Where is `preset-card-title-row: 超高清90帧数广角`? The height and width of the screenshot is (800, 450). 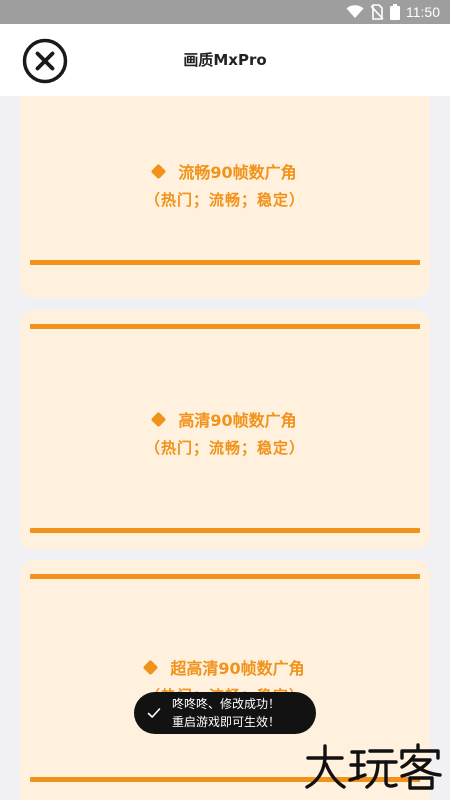
preset-card-title-row: 超高清90帧数广角 is located at coordinates (225, 669).